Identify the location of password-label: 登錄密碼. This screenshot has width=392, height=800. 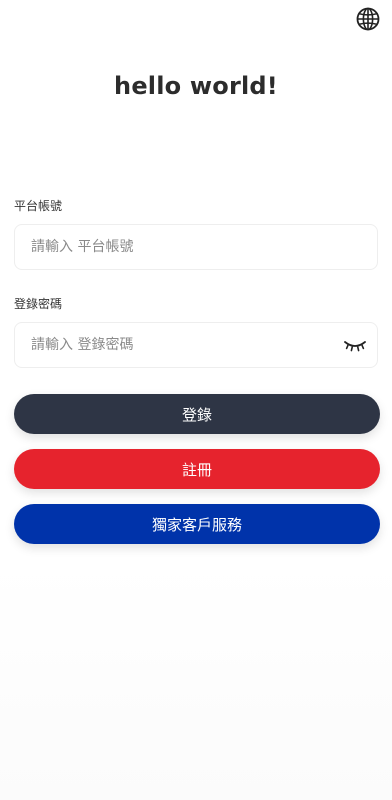
(38, 304).